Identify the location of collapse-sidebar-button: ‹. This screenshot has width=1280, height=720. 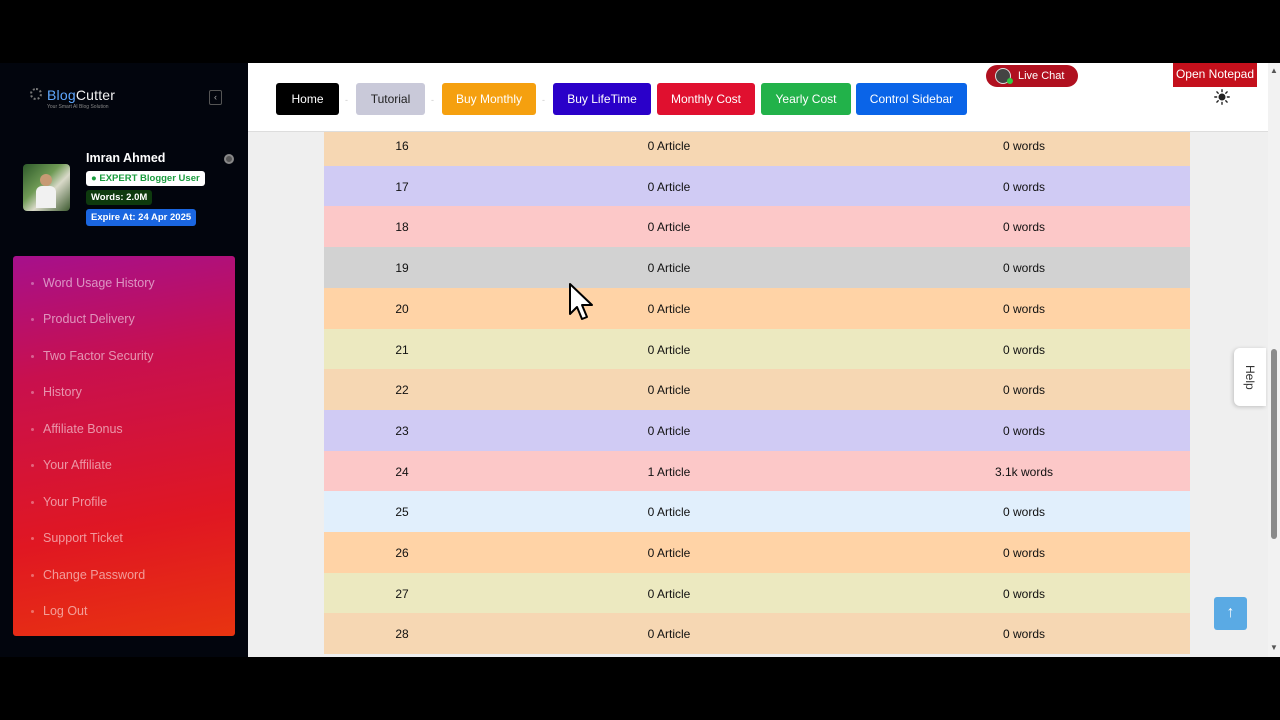
(215, 97).